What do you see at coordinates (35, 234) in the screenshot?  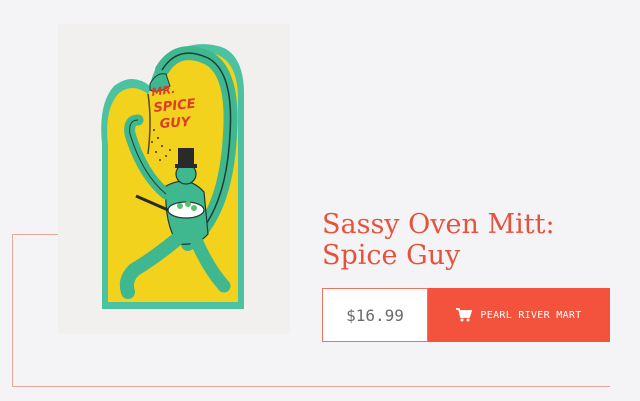 I see `decorative-frame-top` at bounding box center [35, 234].